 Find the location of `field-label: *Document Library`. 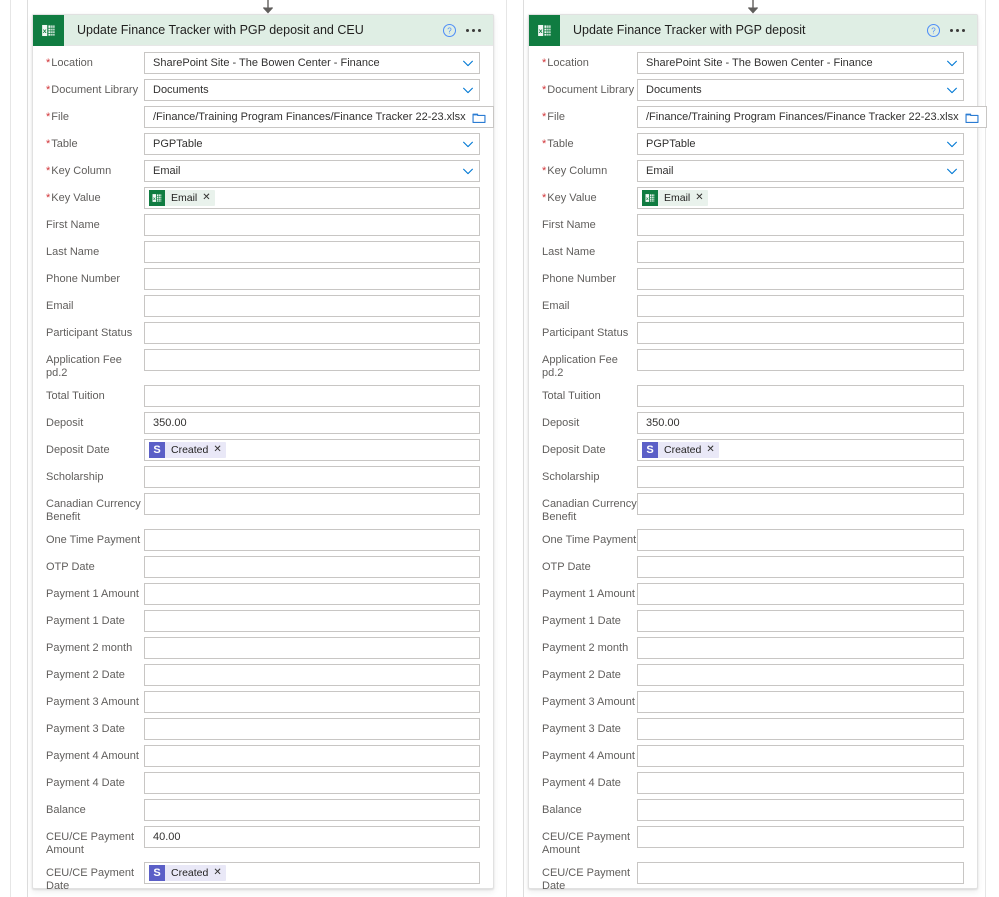

field-label: *Document Library is located at coordinates (589, 88).